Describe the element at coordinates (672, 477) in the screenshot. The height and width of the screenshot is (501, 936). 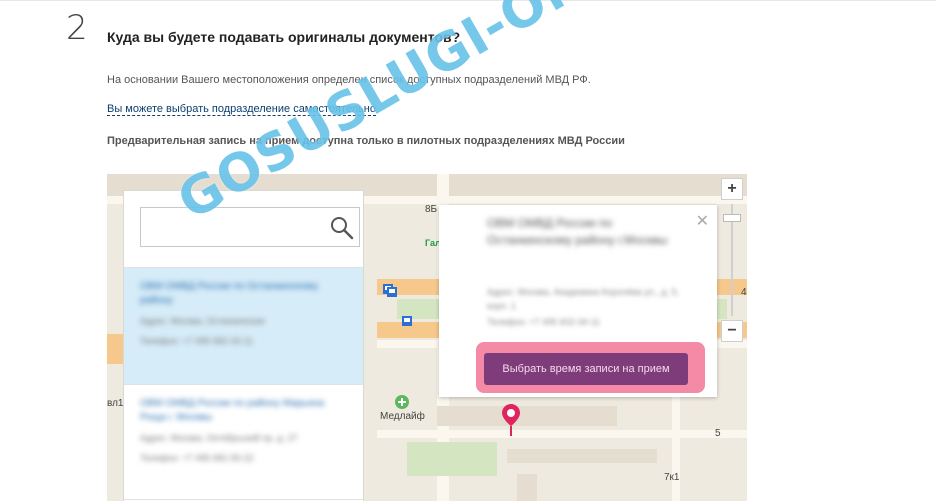
I see `map-label: 7к1` at that location.